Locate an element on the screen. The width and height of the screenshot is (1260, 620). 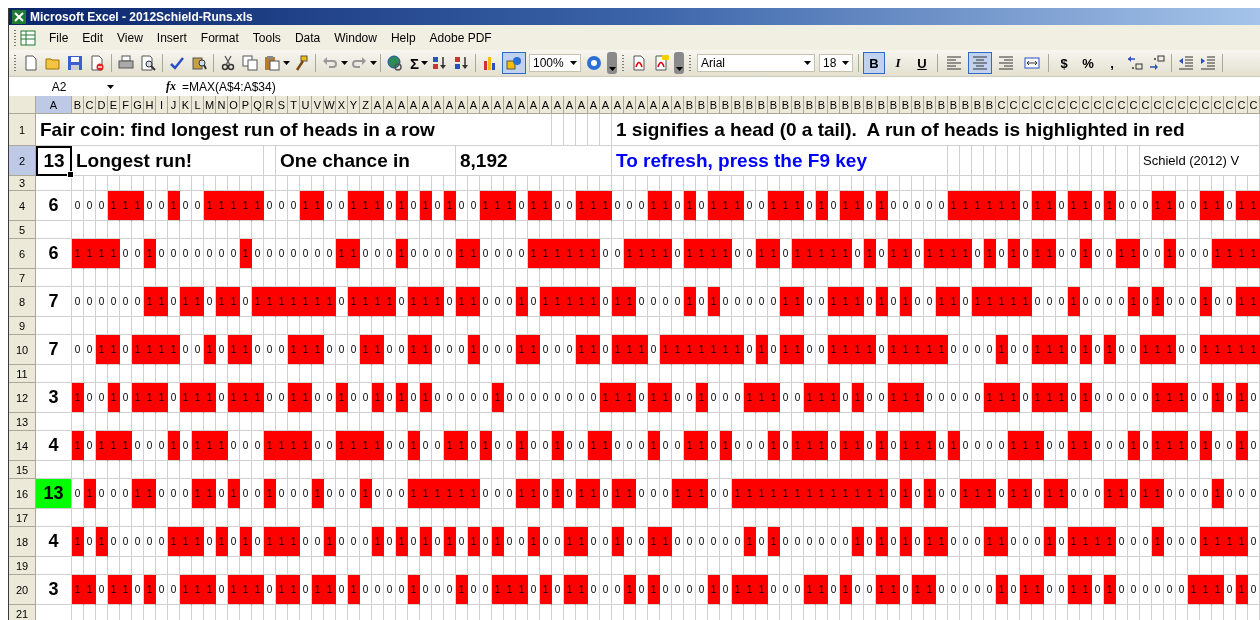
font-size-field: 18 is located at coordinates (836, 63).